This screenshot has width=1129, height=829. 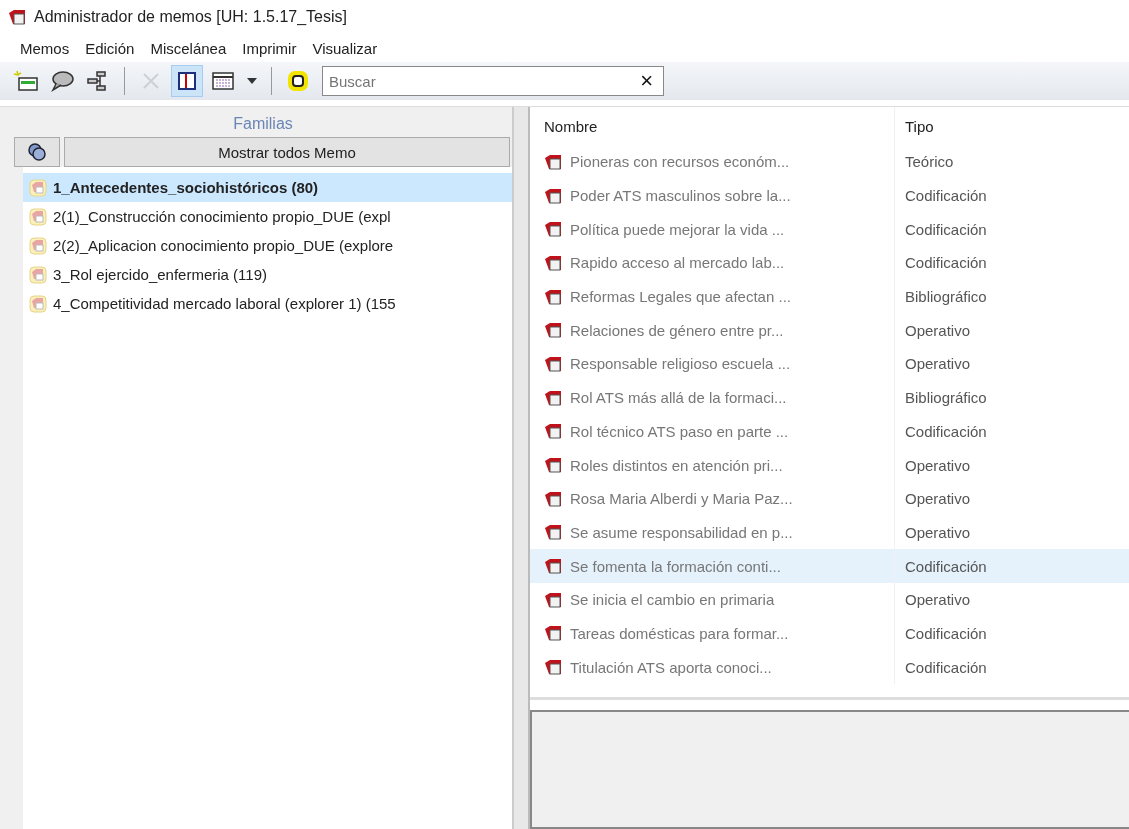 What do you see at coordinates (45, 48) in the screenshot?
I see `menu-item: Memos` at bounding box center [45, 48].